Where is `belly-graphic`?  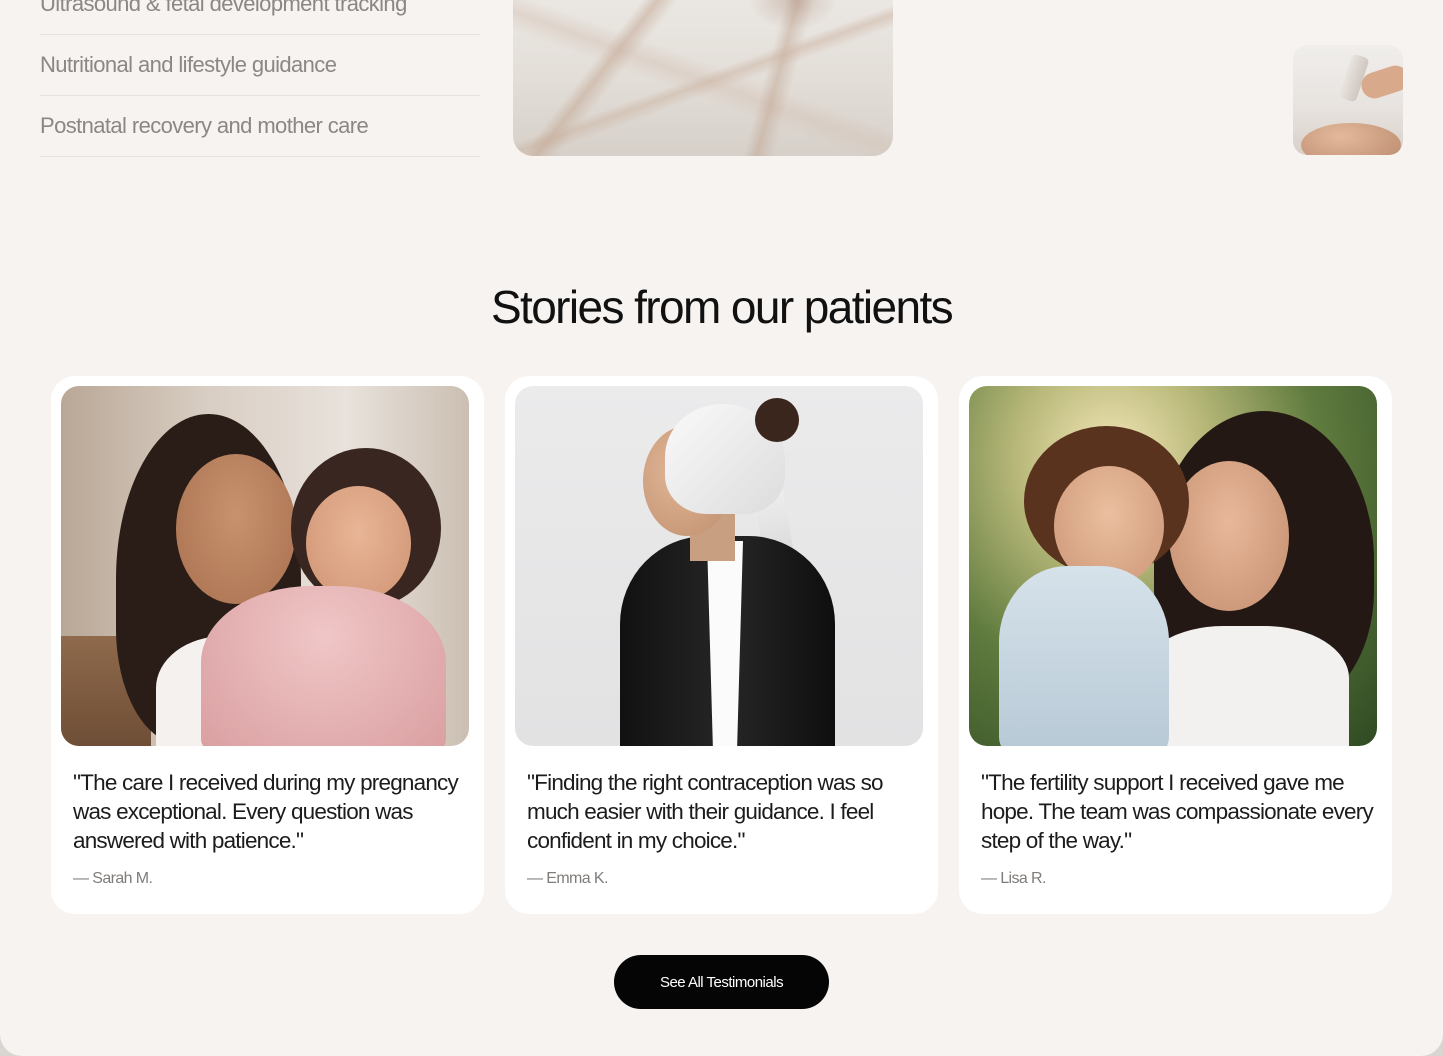 belly-graphic is located at coordinates (1351, 139).